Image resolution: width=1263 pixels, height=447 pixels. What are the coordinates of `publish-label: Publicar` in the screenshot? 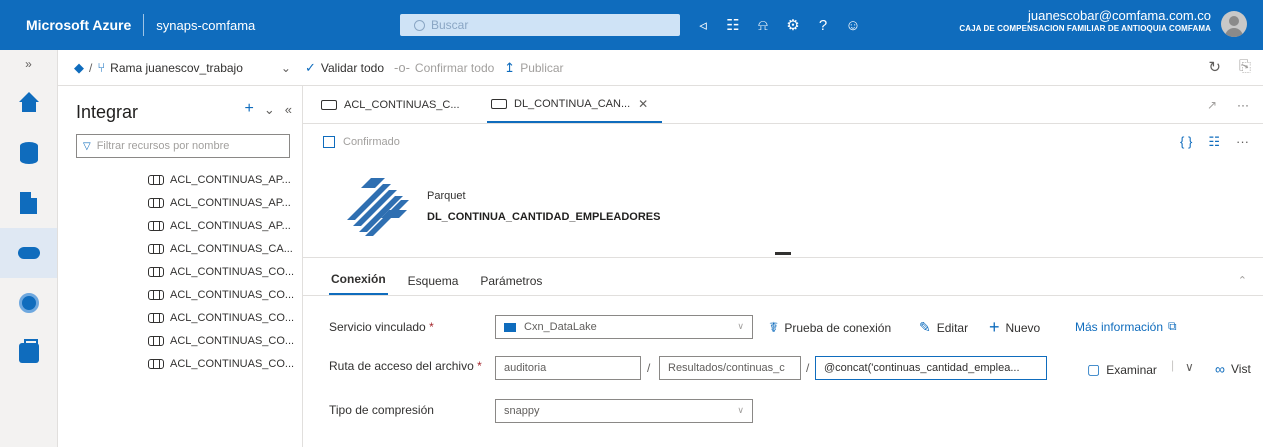 It's located at (542, 67).